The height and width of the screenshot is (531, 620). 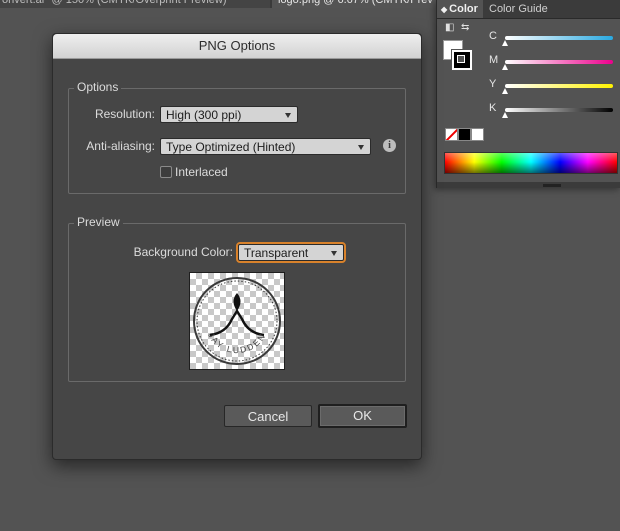 What do you see at coordinates (552, 185) in the screenshot?
I see `resize-grip` at bounding box center [552, 185].